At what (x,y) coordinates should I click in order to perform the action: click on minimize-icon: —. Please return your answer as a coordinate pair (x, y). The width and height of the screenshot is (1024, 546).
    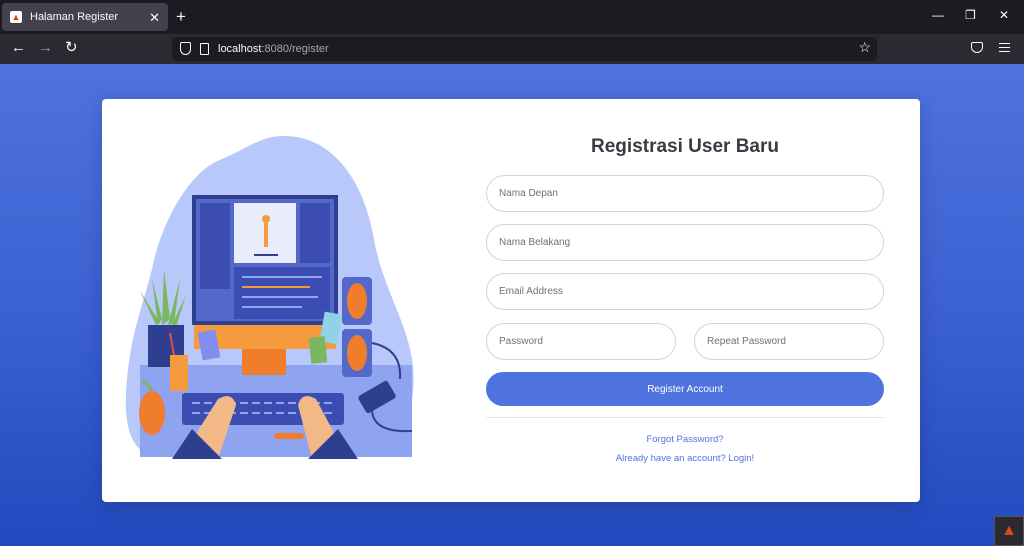
    Looking at the image, I should click on (938, 15).